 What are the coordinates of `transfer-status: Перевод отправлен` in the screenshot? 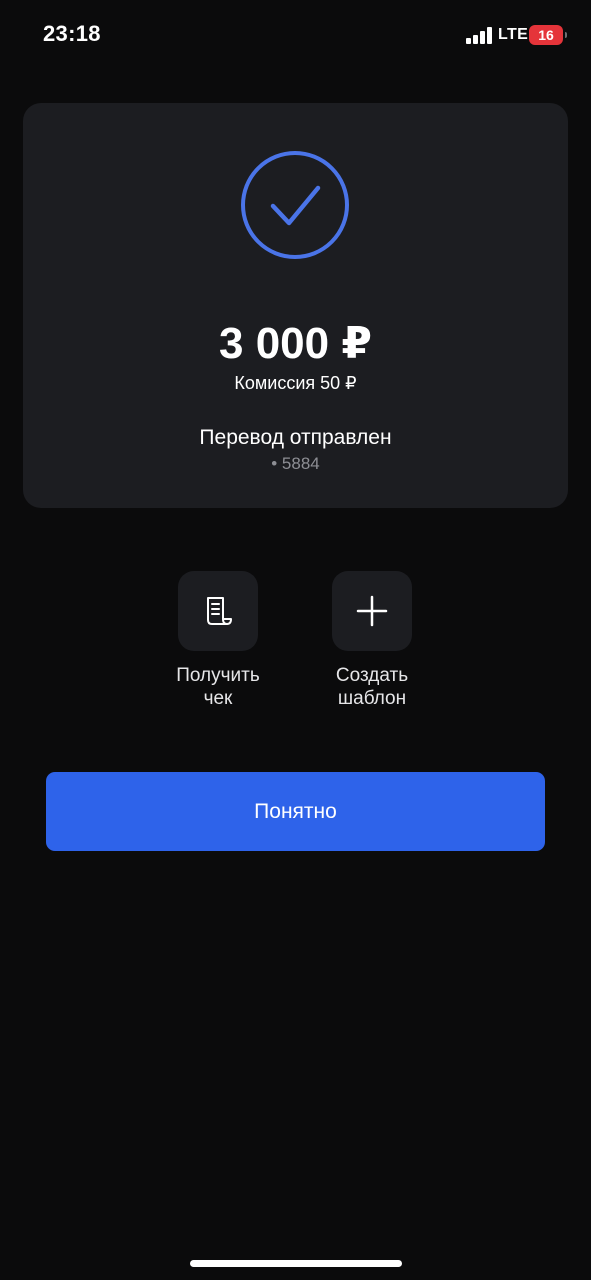 It's located at (295, 437).